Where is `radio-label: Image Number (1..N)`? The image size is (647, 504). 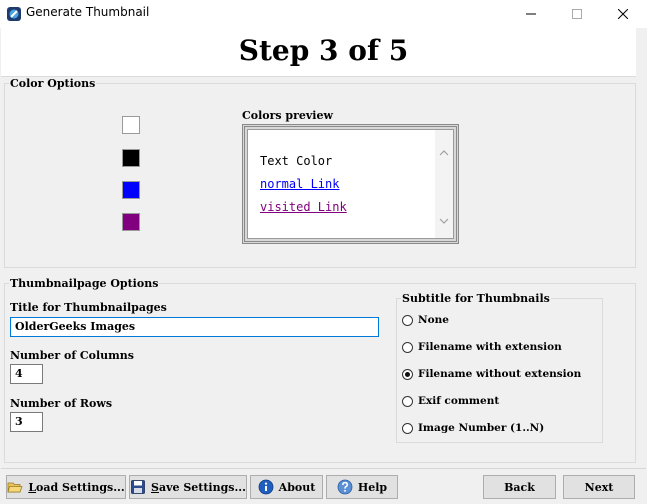 radio-label: Image Number (1..N) is located at coordinates (481, 428).